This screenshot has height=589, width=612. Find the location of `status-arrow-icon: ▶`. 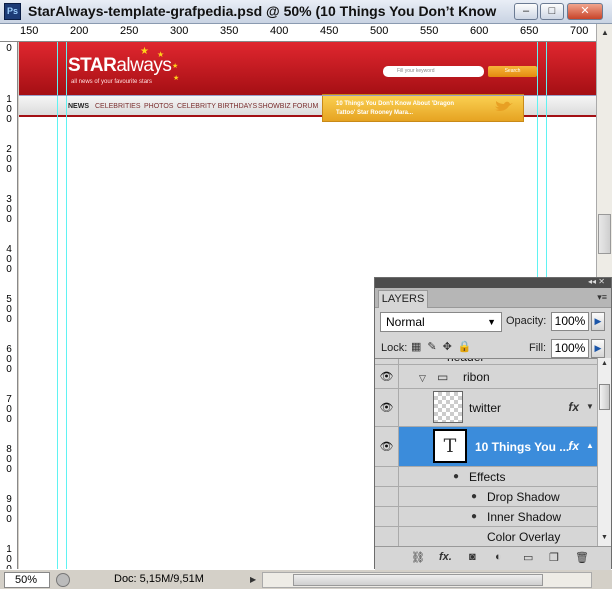

status-arrow-icon: ▶ is located at coordinates (253, 579).